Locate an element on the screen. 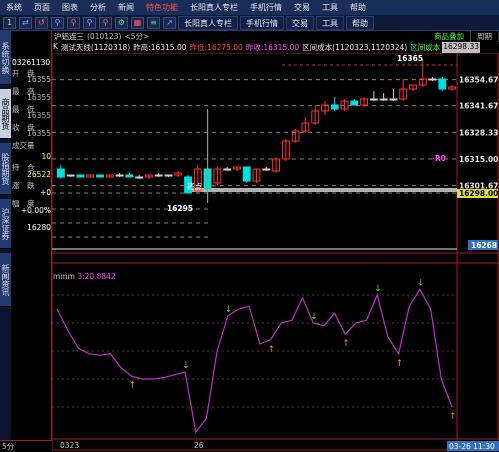  toolbar: 1 ⇄ ↺ ⚲ ⚲ ⚲ ⚲ ⚙ ▦ ≡ ↗ 长阳真人专栏 手机行情 交易 工具 帮助 is located at coordinates (249, 23).